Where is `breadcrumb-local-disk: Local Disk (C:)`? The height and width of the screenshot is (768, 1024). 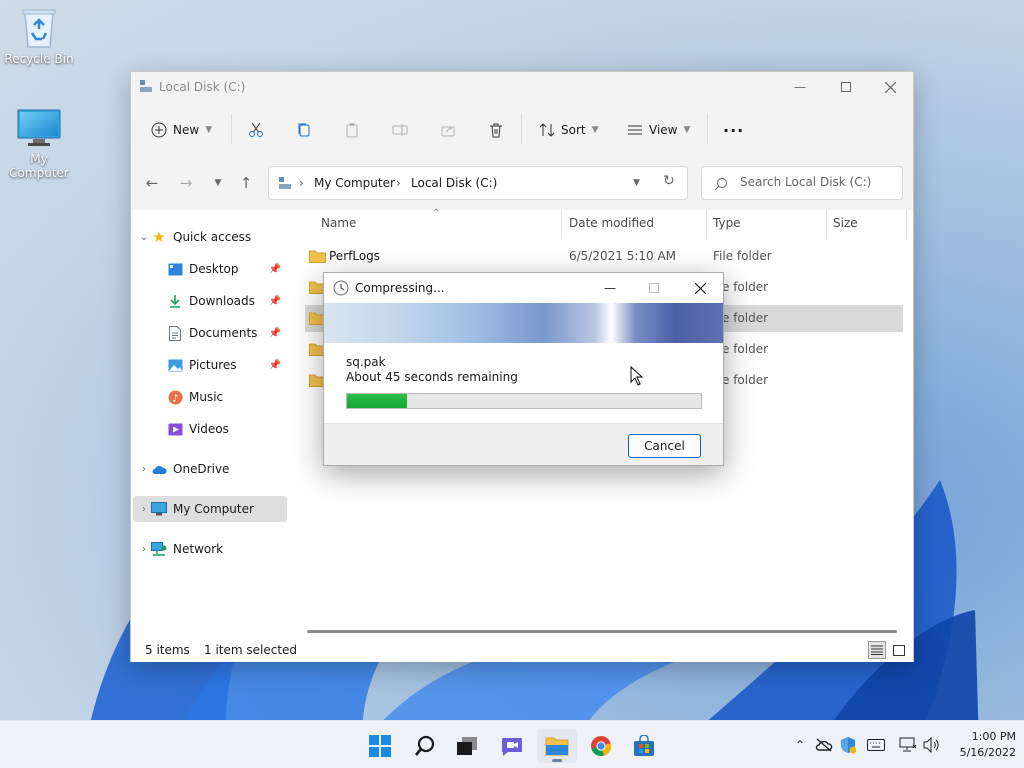 breadcrumb-local-disk: Local Disk (C:) is located at coordinates (454, 183).